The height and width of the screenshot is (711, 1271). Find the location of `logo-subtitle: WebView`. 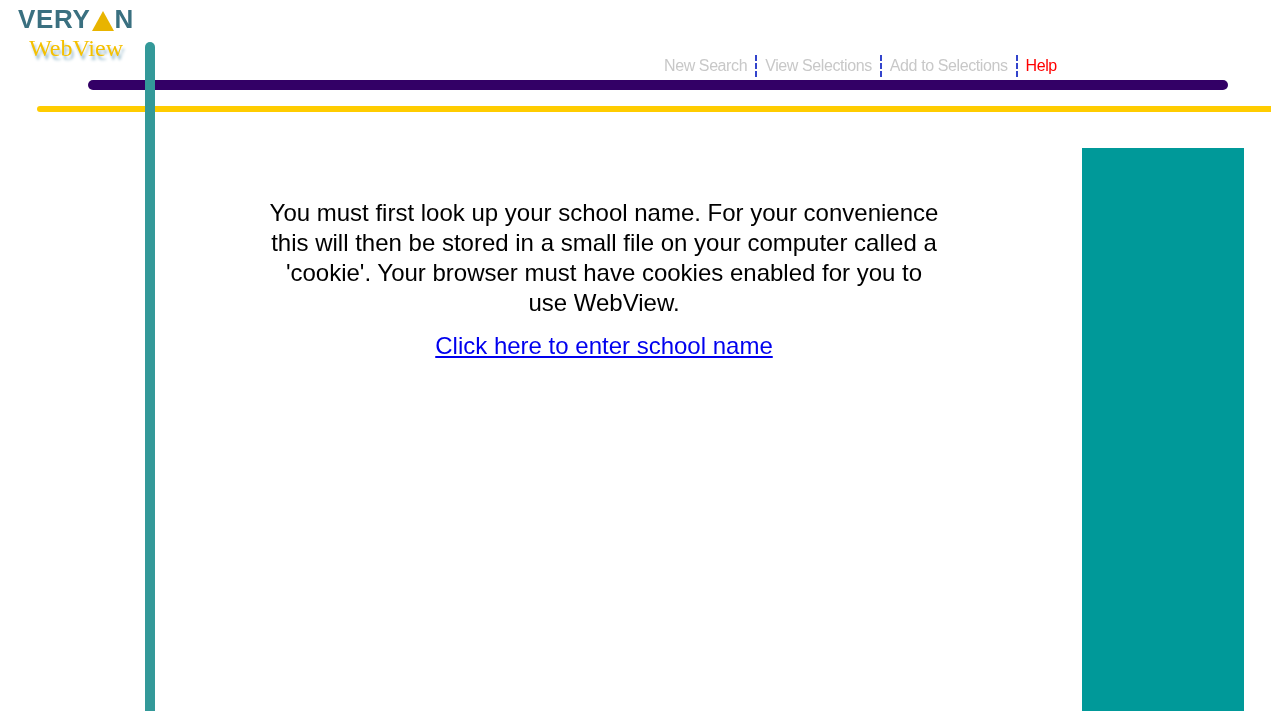

logo-subtitle: WebView is located at coordinates (76, 48).